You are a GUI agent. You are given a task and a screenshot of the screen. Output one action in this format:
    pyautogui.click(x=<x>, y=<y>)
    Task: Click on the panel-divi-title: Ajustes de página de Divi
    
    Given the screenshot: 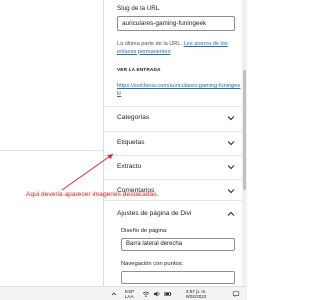 What is the action you would take?
    pyautogui.click(x=154, y=213)
    